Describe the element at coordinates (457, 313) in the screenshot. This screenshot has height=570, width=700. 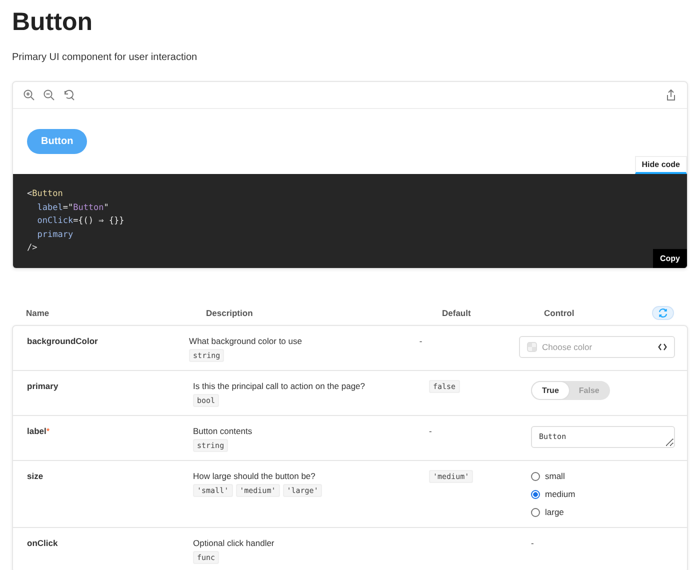
I see `column-header: Default` at that location.